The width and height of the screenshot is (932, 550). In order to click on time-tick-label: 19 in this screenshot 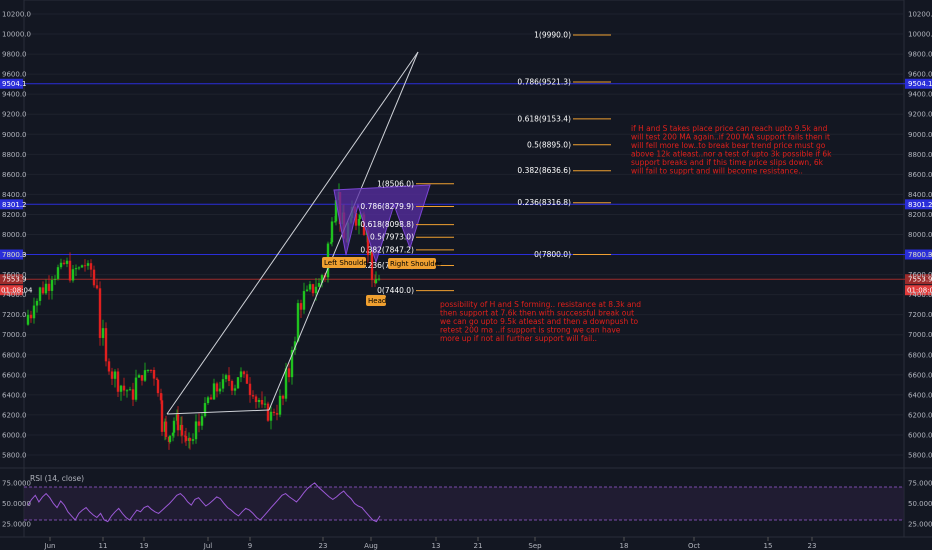, I will do `click(144, 546)`.